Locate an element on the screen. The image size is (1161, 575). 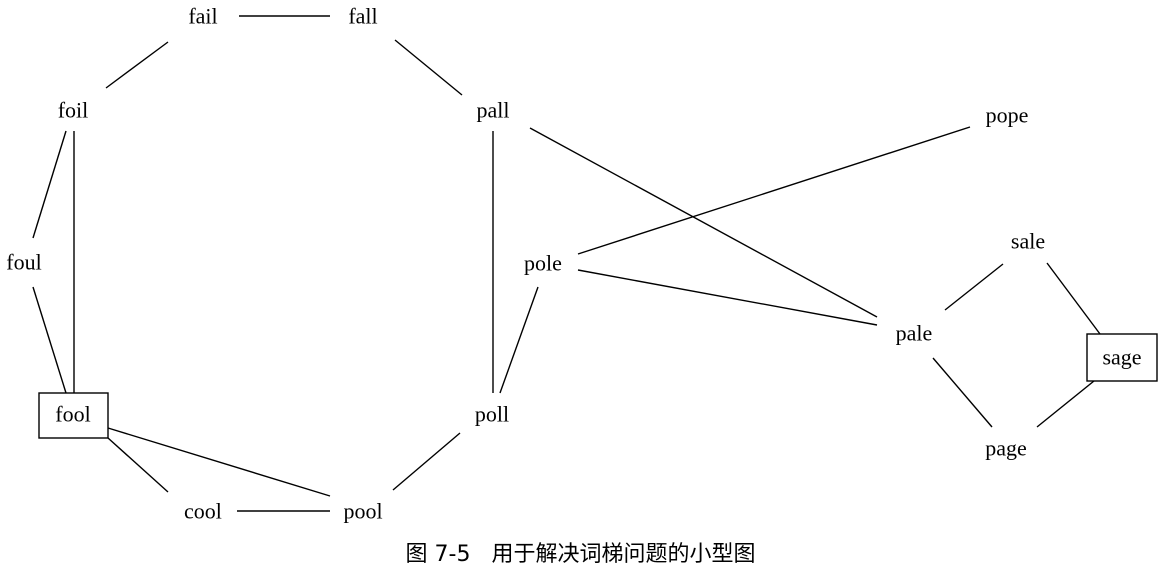
figure-caption: 图 7-5 用于解决词梯问题的小型图 is located at coordinates (580, 554).